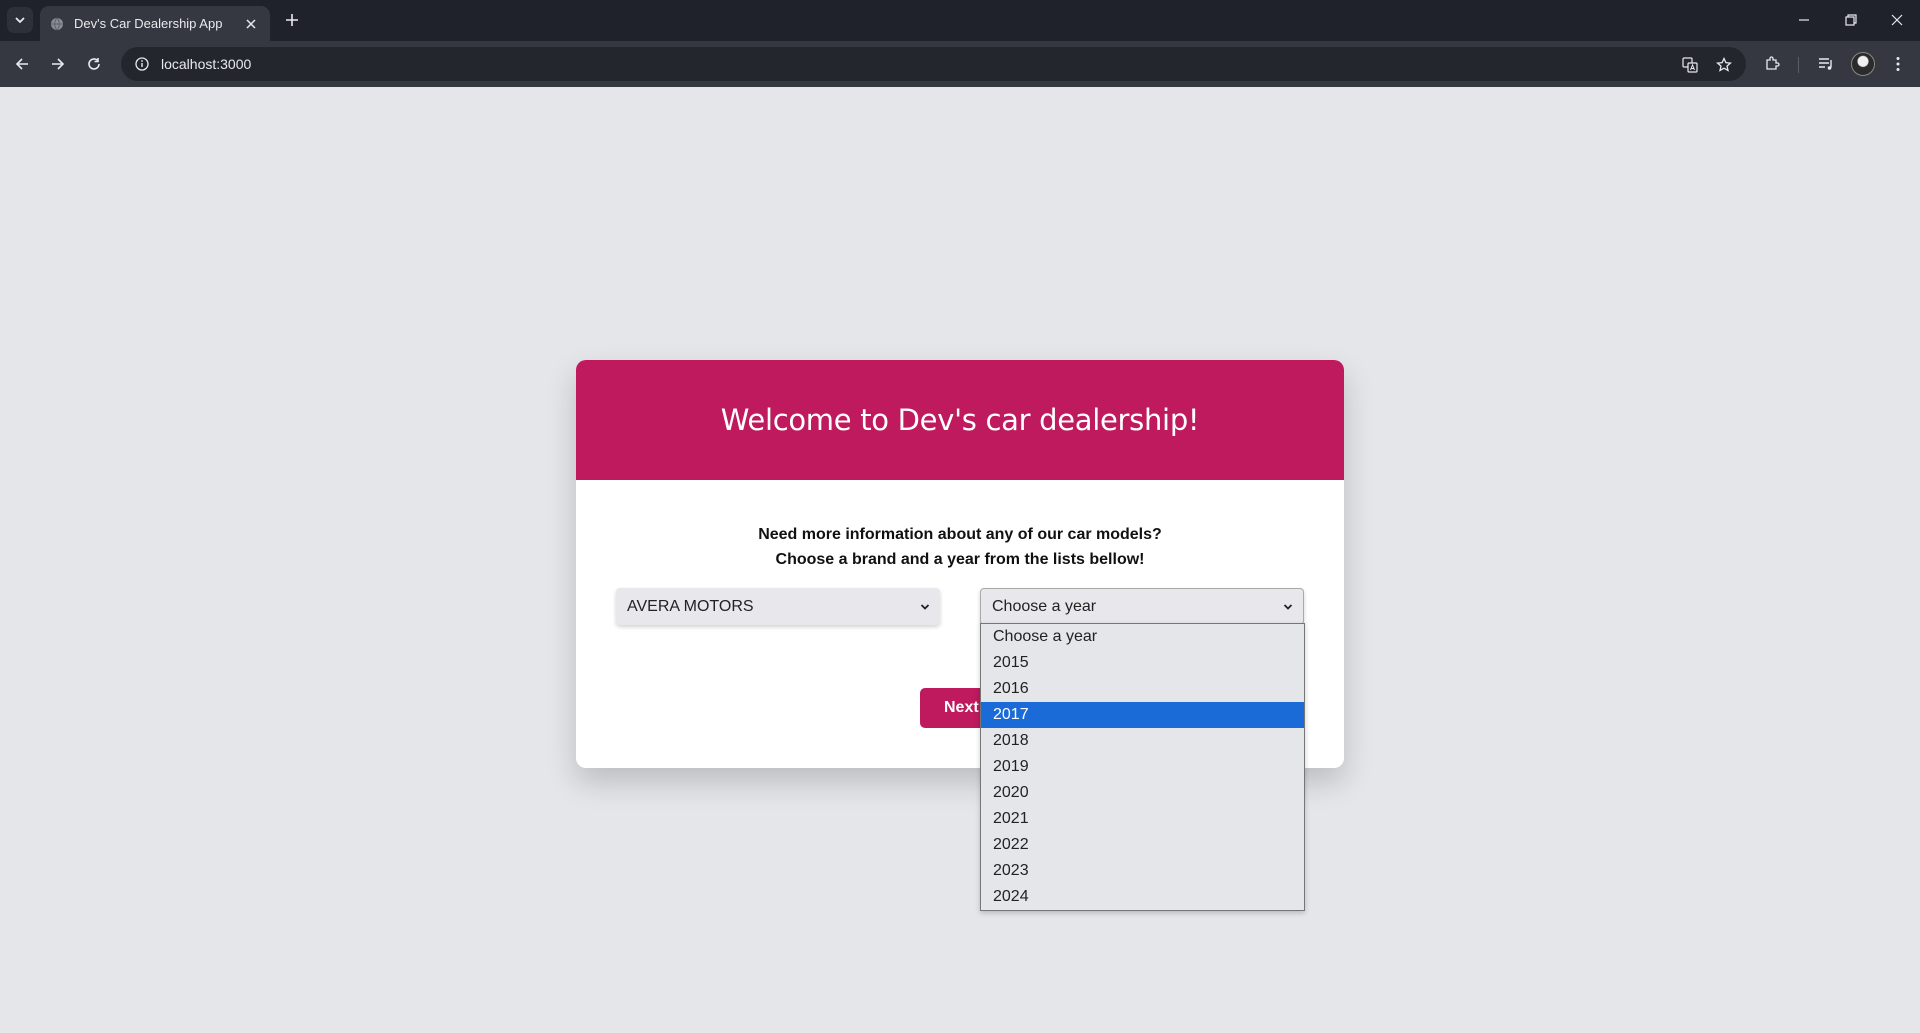 This screenshot has width=1920, height=1033. I want to click on brand-select-value: AVERA MOTORS, so click(690, 606).